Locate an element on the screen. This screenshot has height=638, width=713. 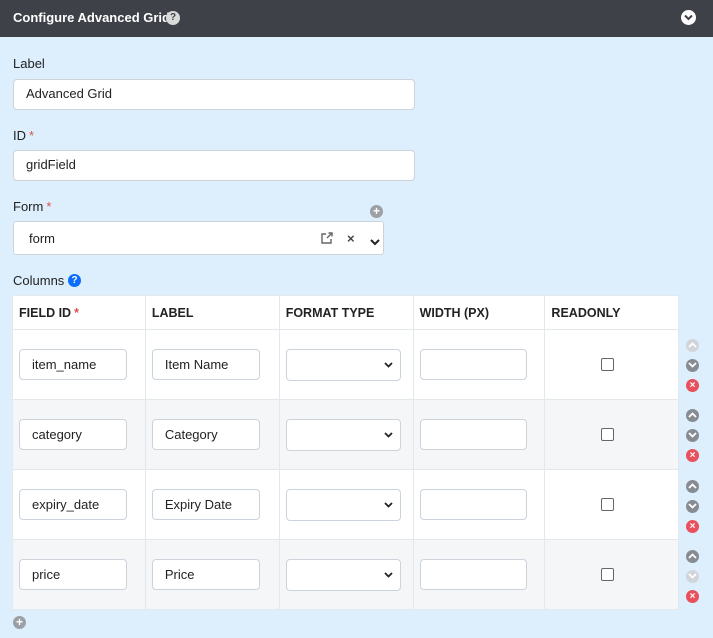
table-row: item_name Item Name is located at coordinates (345, 364).